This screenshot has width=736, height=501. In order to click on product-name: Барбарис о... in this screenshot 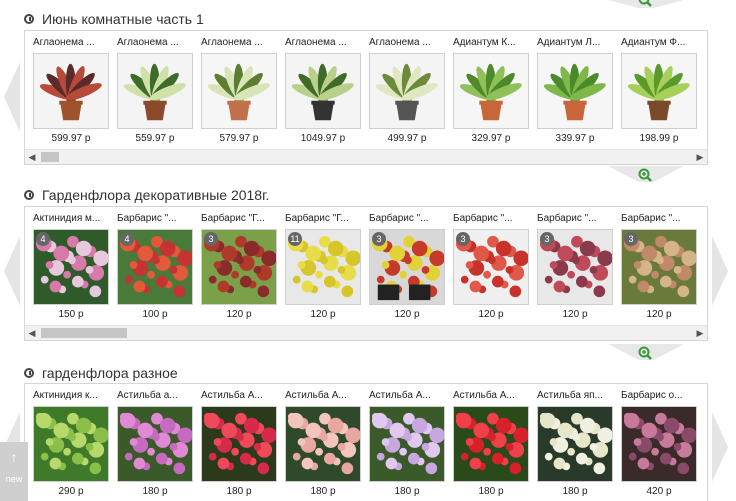, I will do `click(661, 397)`.